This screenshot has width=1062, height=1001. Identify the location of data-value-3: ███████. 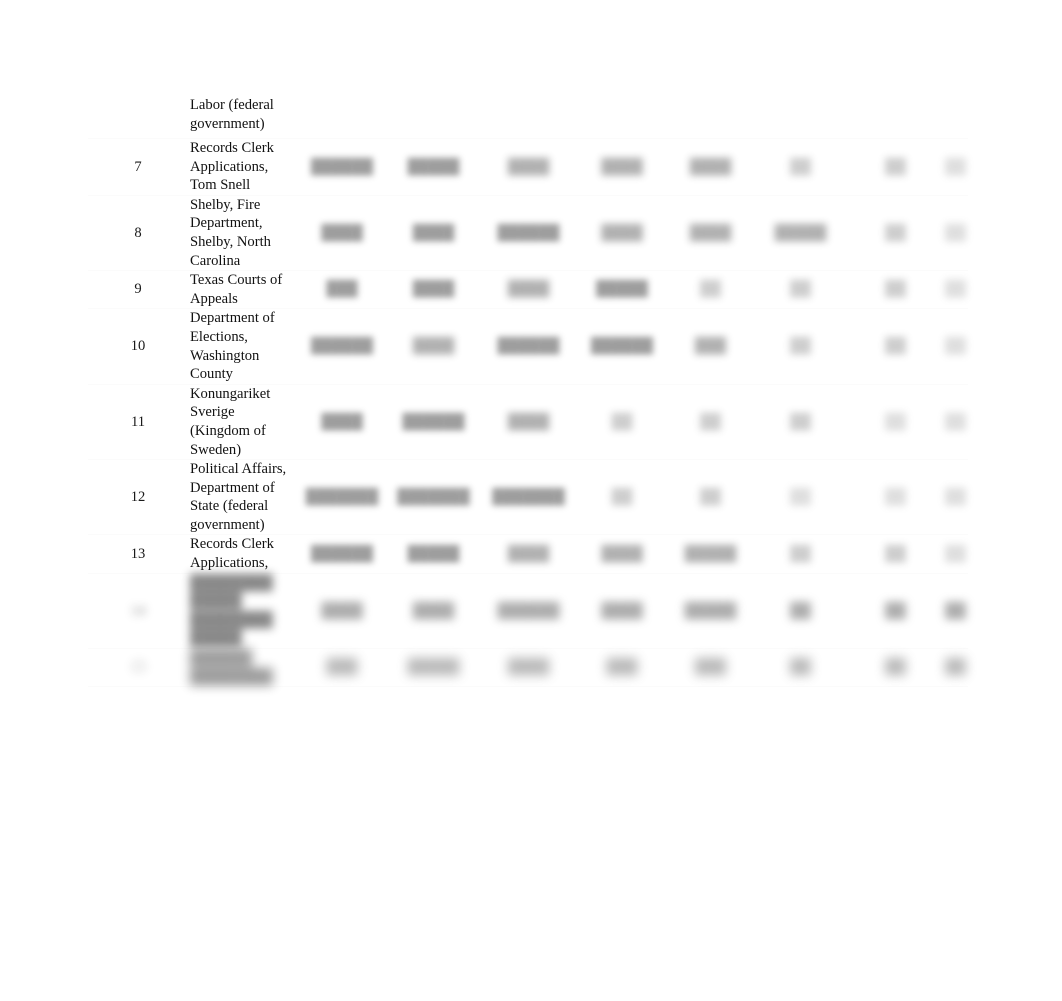
(528, 497).